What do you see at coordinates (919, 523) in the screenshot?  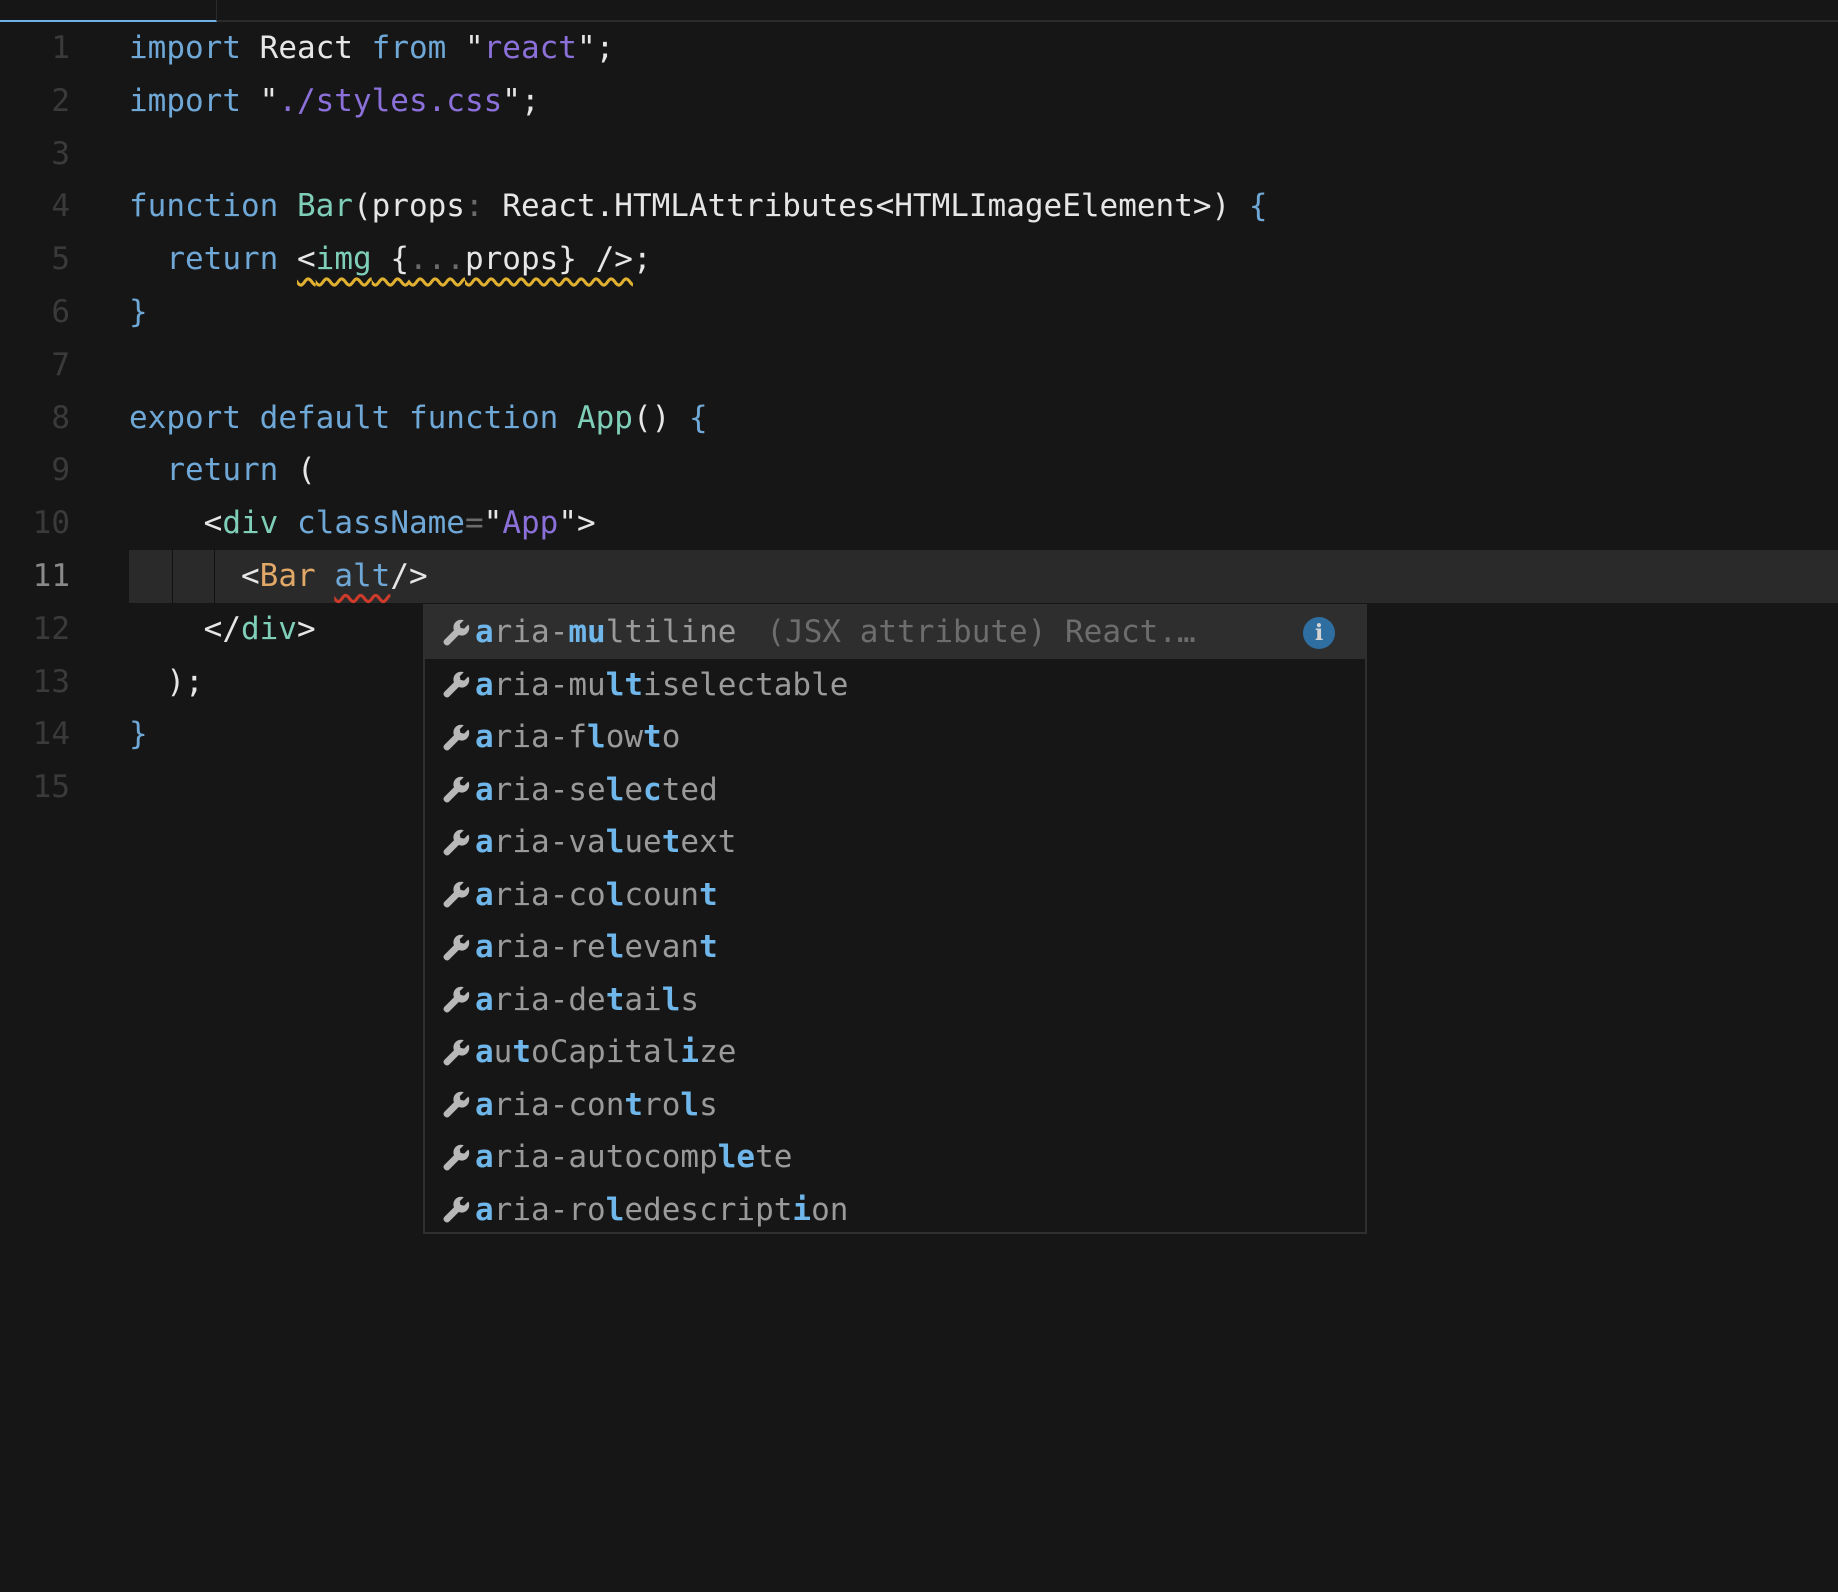 I see `code-line: 10 <div className="App">` at bounding box center [919, 523].